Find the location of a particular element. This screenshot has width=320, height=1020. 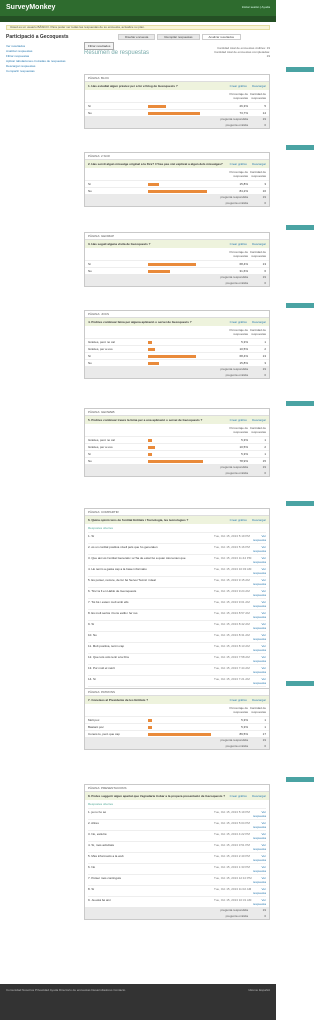

tab-collect: Recopilar respuestas is located at coordinates (178, 37).